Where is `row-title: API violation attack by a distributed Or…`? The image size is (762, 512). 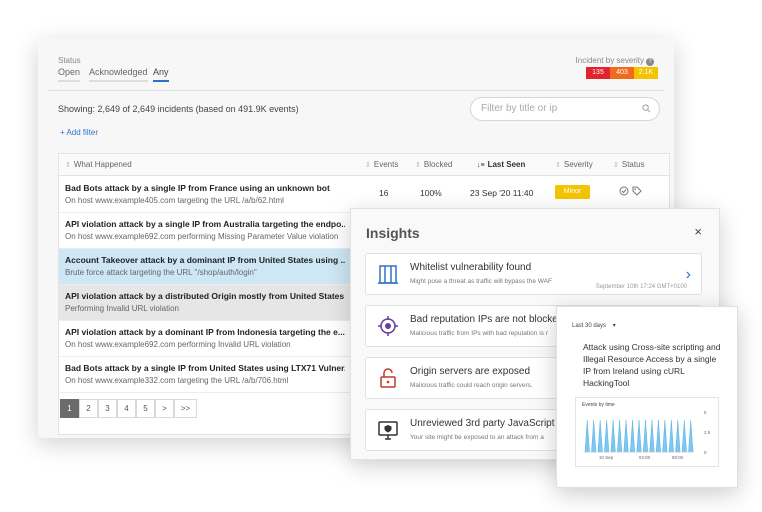
row-title: API violation attack by a distributed Or… is located at coordinates (205, 296).